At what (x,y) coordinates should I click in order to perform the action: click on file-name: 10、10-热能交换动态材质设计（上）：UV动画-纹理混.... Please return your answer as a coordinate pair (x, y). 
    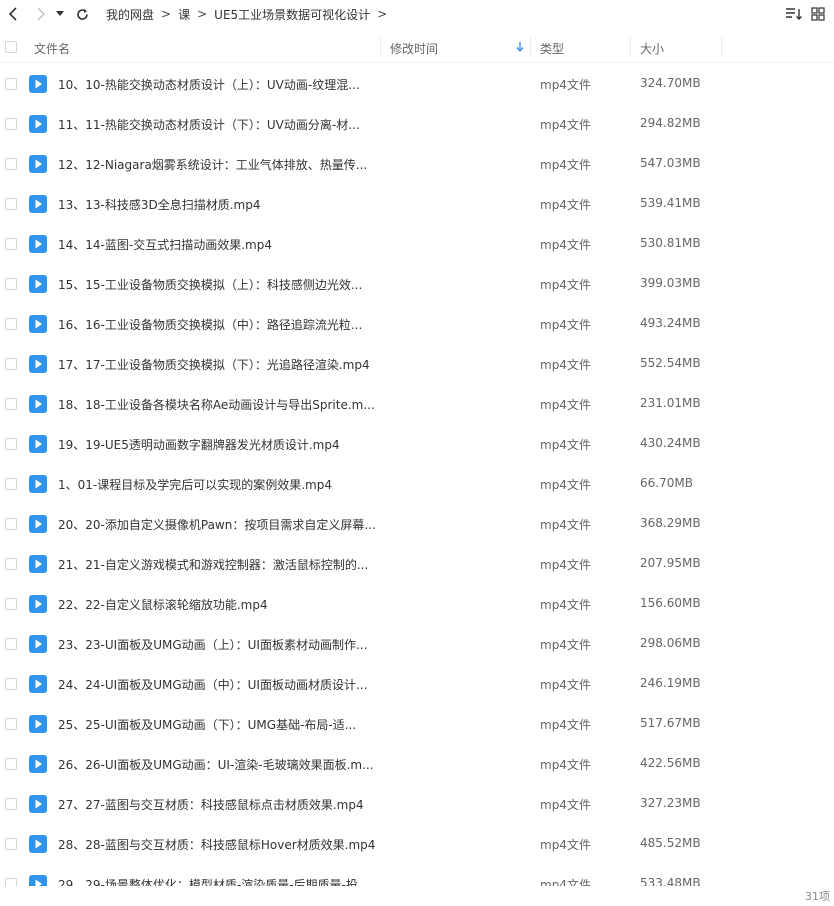
    Looking at the image, I should click on (209, 84).